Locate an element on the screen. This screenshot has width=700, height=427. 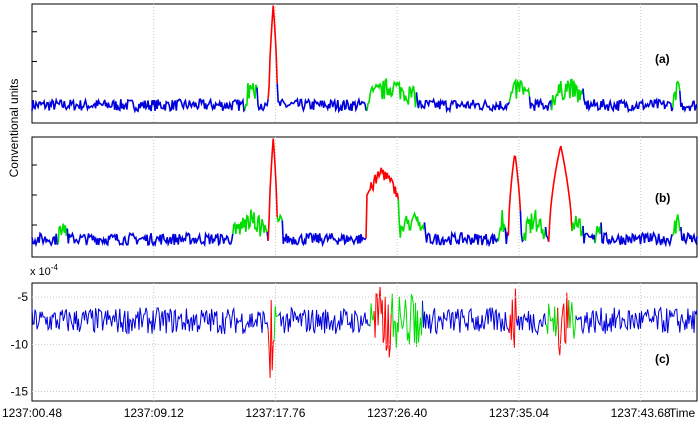
x-axis-label: Time is located at coordinates (682, 413).